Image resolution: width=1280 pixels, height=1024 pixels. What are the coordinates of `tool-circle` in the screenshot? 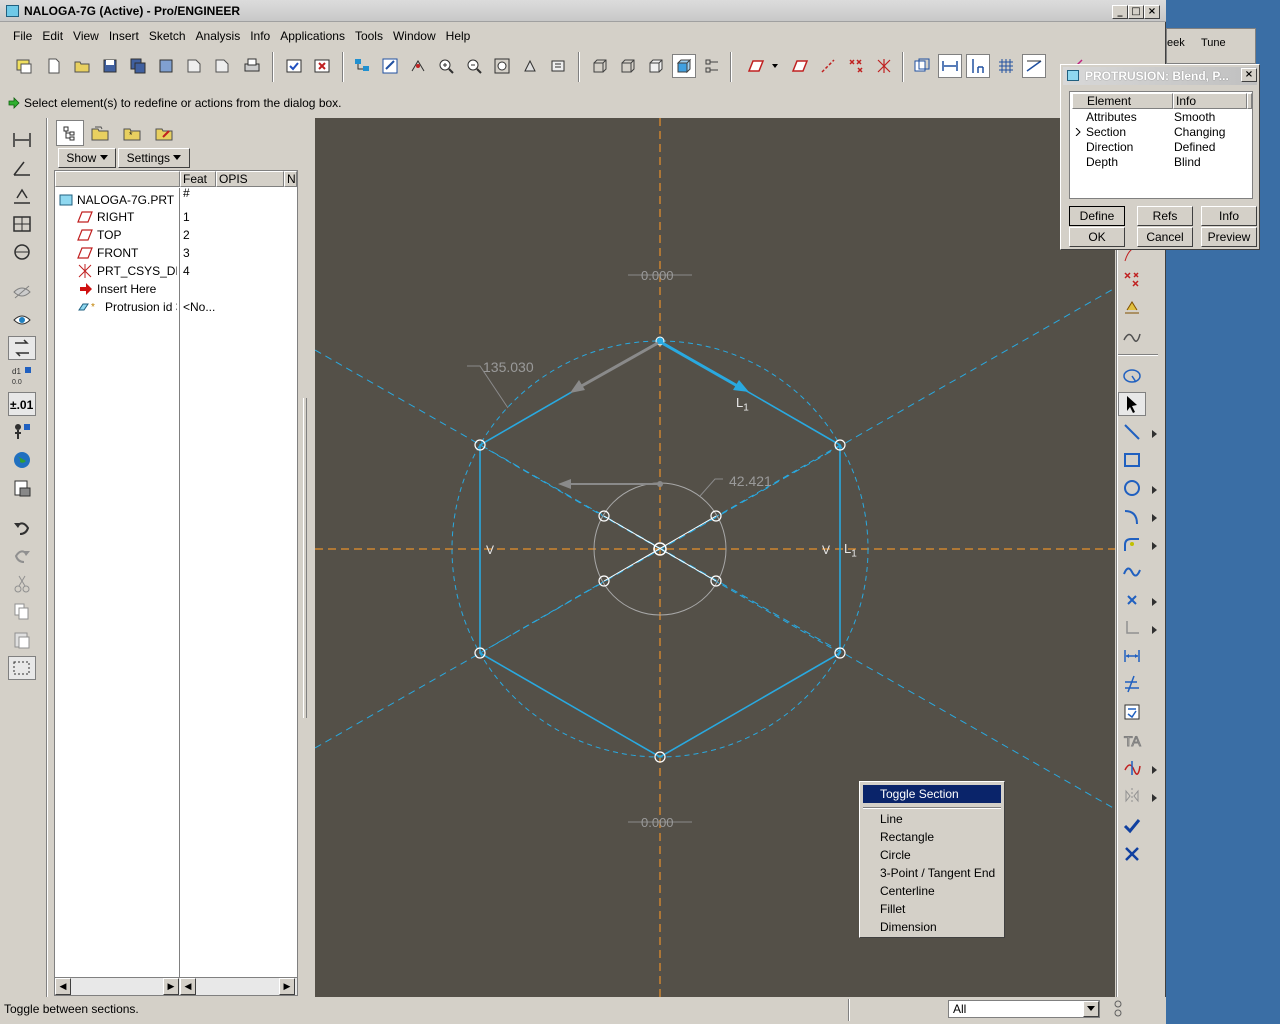 It's located at (1132, 488).